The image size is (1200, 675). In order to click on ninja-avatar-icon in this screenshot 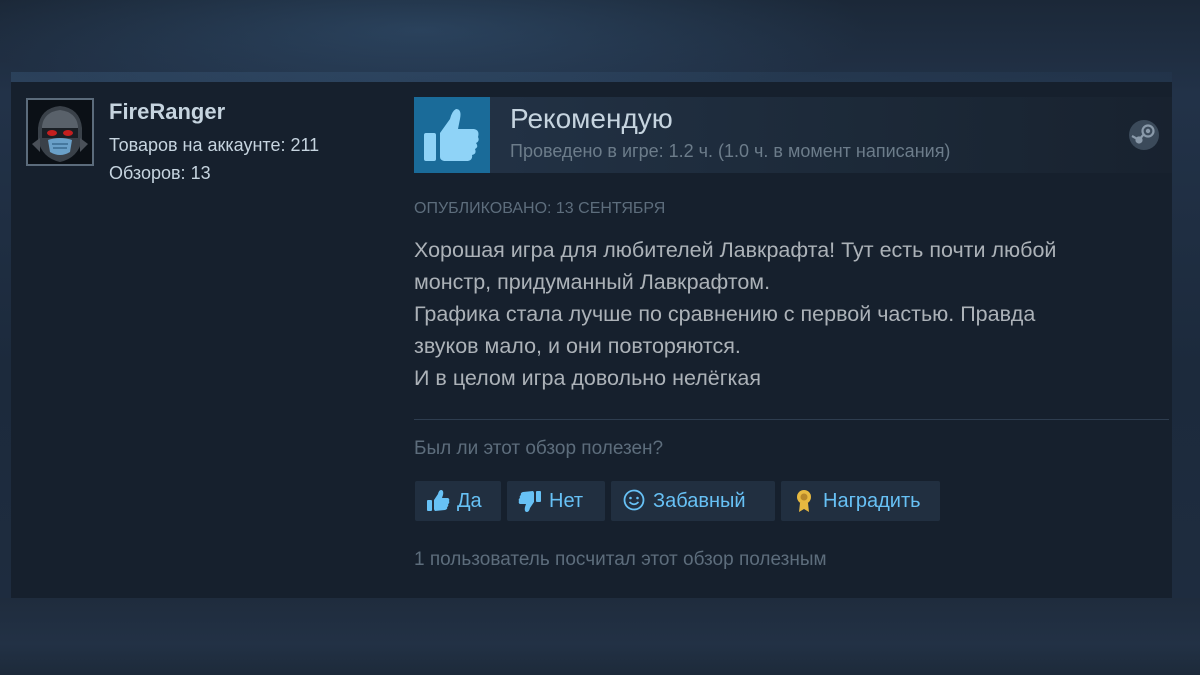, I will do `click(60, 132)`.